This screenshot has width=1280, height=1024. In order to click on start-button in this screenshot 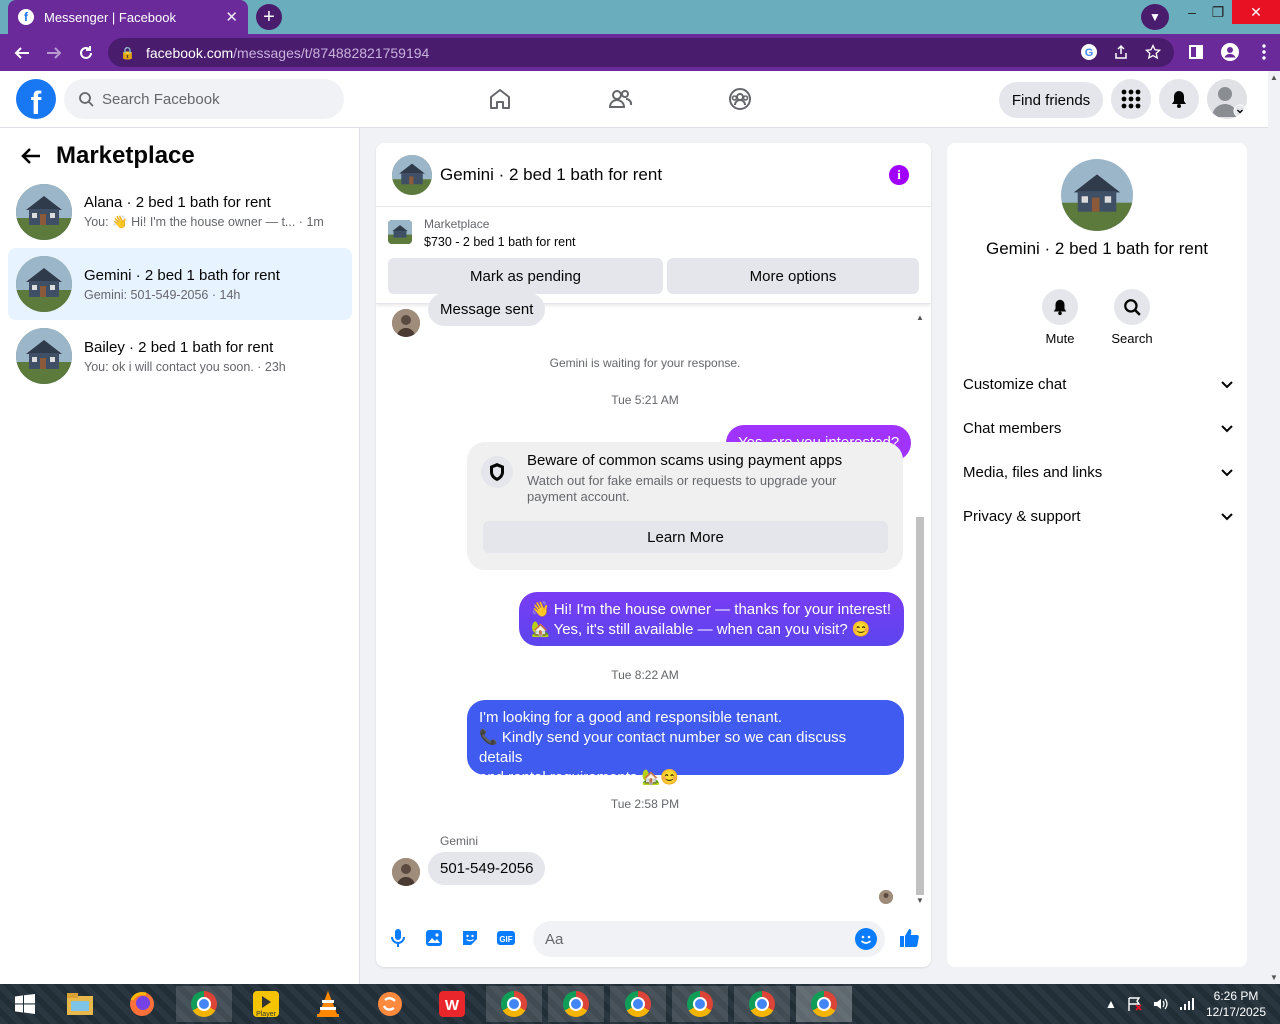, I will do `click(25, 1004)`.